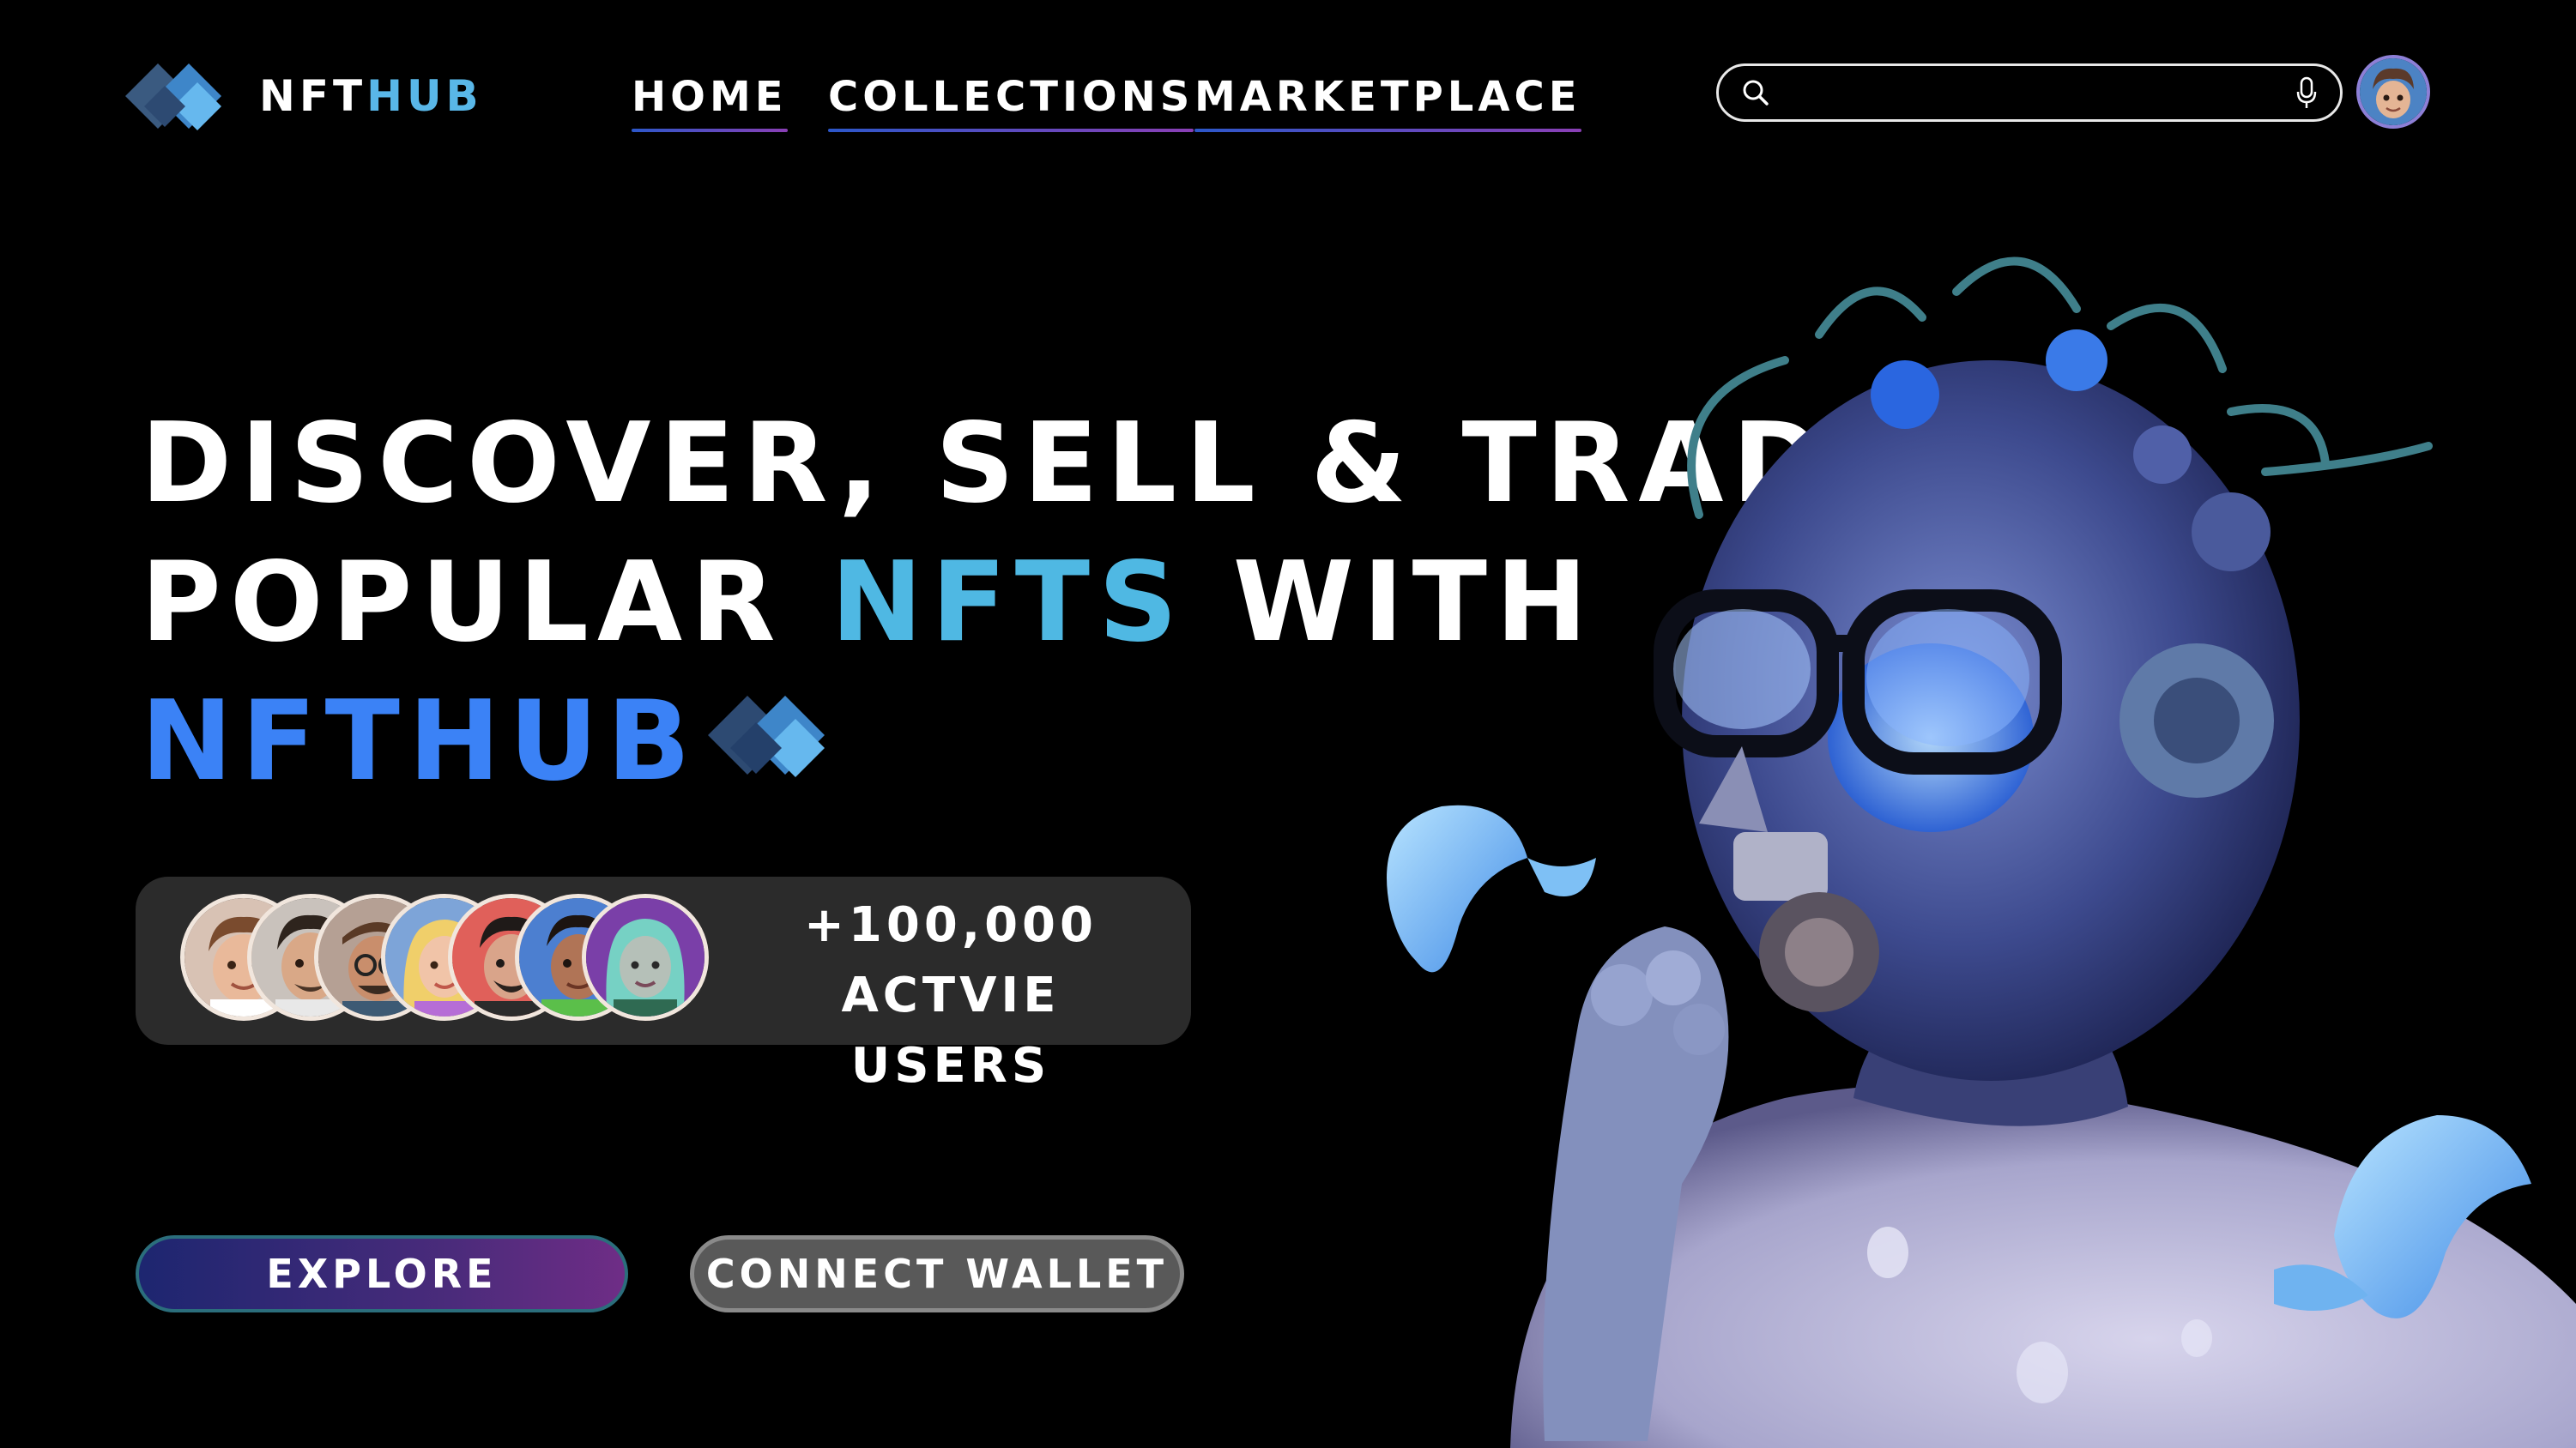 The height and width of the screenshot is (1448, 2576). I want to click on headline-brand: NFTHUB, so click(420, 741).